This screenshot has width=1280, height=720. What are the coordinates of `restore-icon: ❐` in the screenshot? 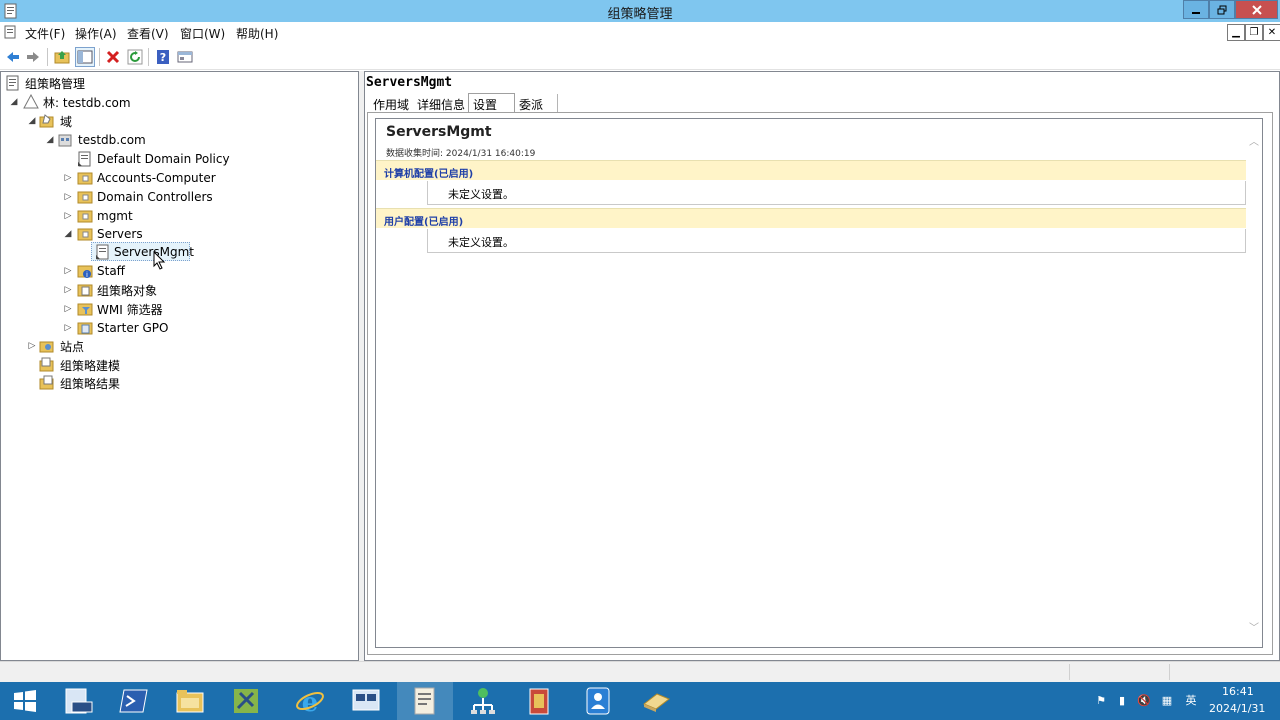 It's located at (1254, 32).